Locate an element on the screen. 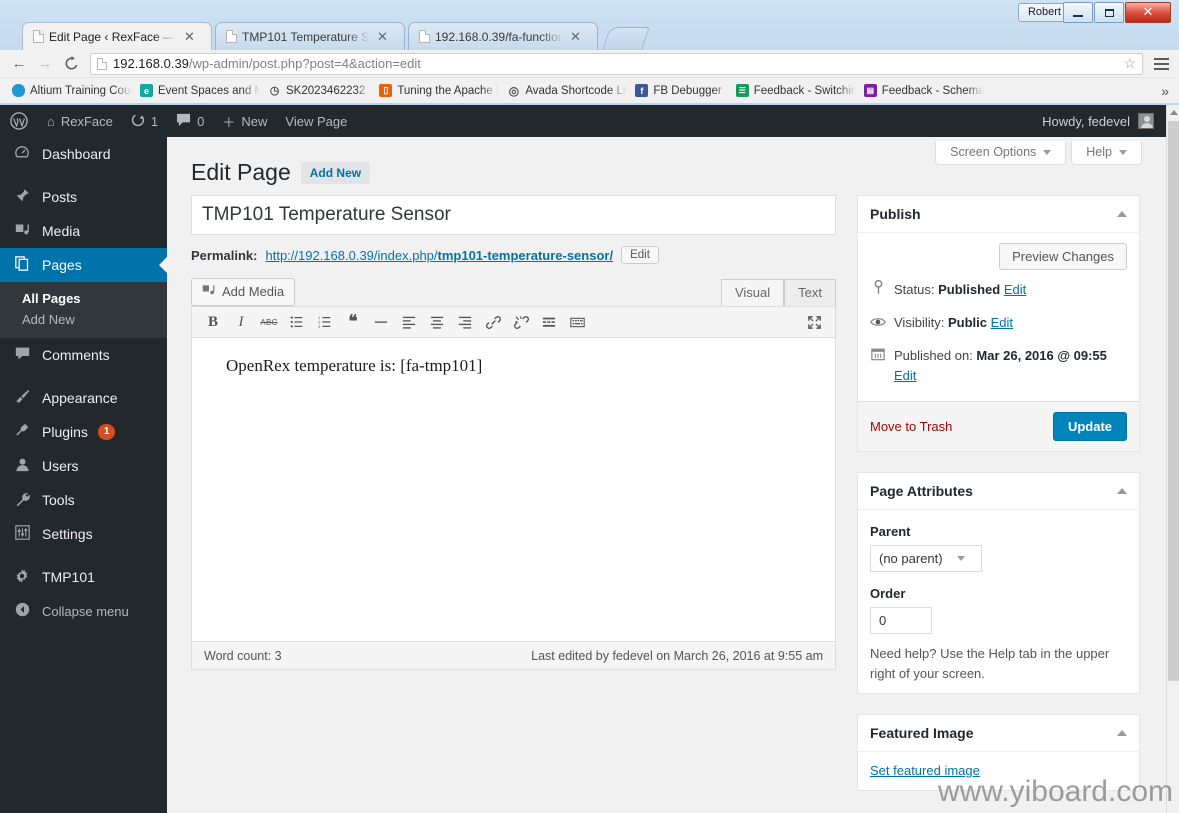 The width and height of the screenshot is (1179, 813). sidebar-label: Comments is located at coordinates (76, 355).